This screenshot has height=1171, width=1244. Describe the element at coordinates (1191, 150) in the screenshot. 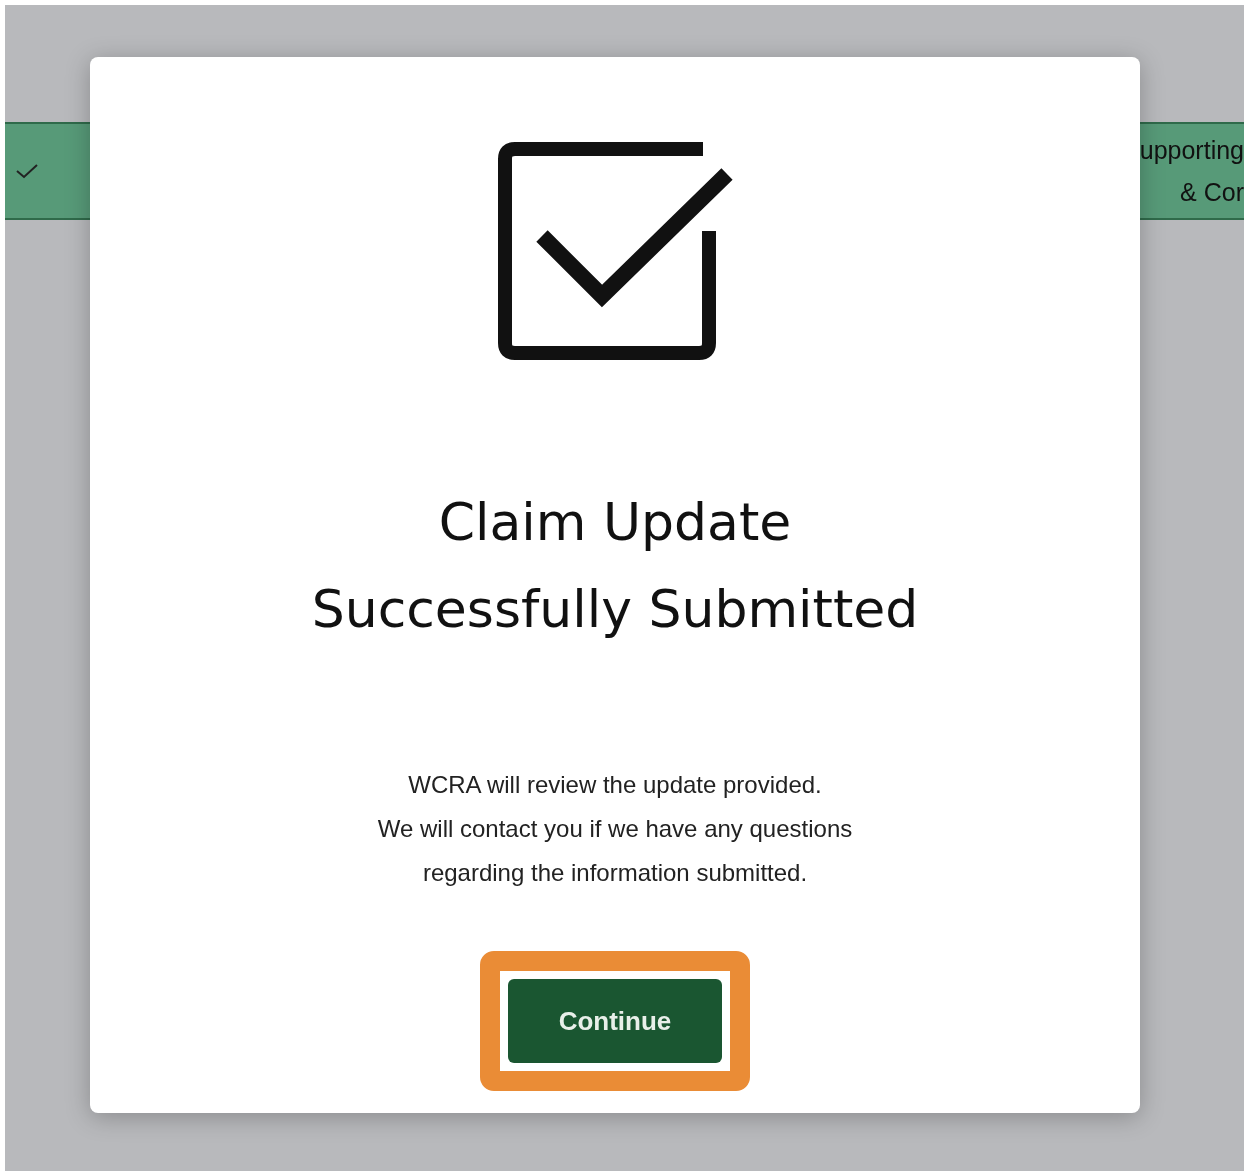

I see `step-label: upporting` at that location.